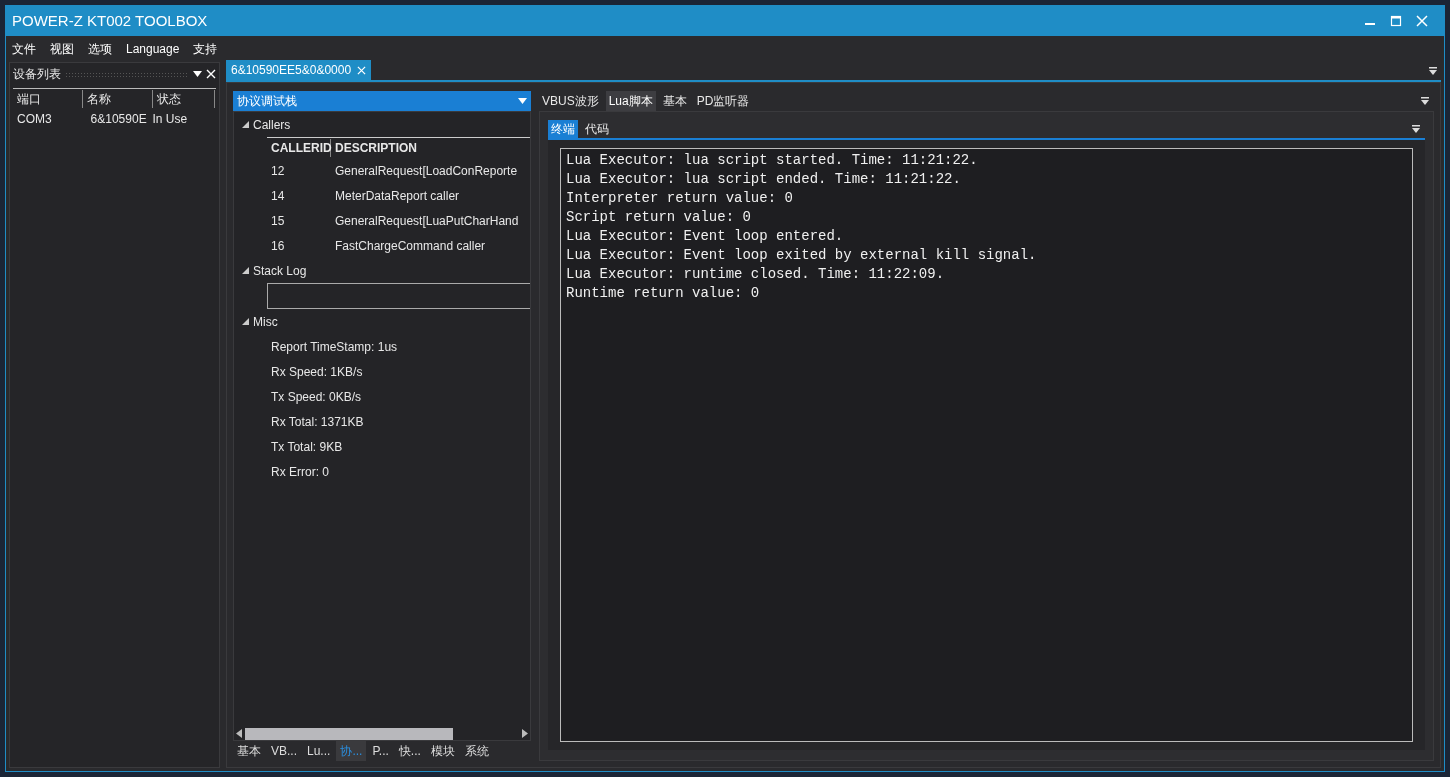 Image resolution: width=1450 pixels, height=777 pixels. Describe the element at coordinates (197, 74) in the screenshot. I see `dropdown-icon` at that location.